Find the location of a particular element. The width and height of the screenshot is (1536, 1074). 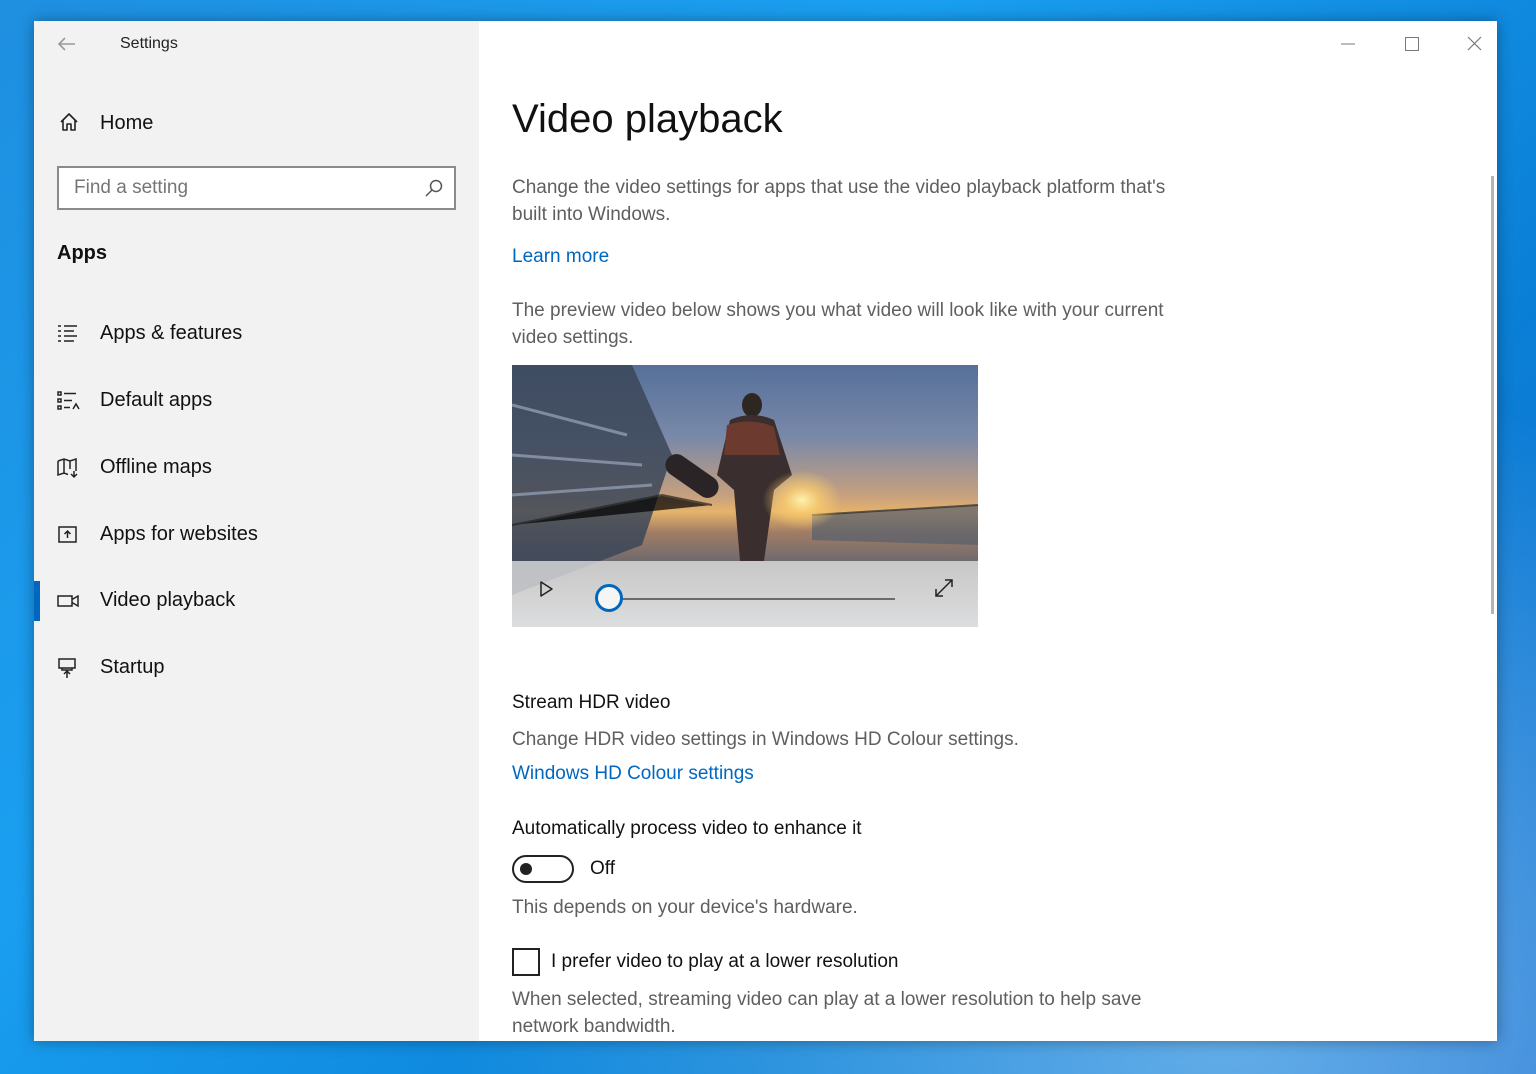

home-icon is located at coordinates (69, 122).